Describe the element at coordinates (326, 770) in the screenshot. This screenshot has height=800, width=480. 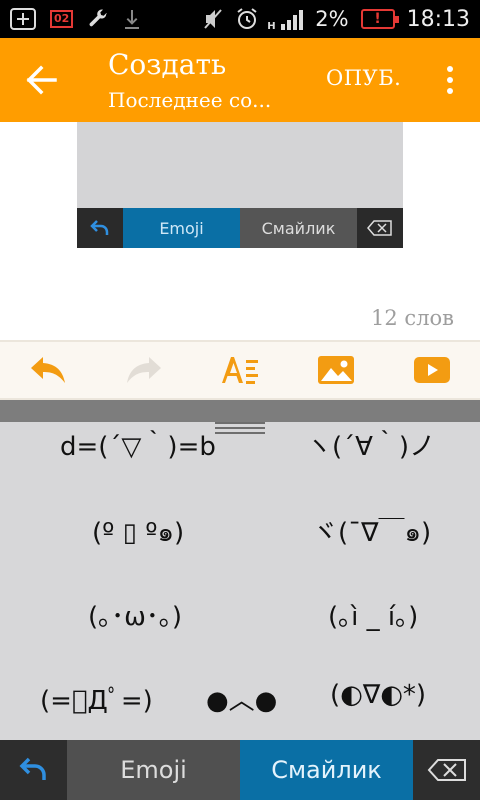
I see `tab-smile: Смайлик` at that location.